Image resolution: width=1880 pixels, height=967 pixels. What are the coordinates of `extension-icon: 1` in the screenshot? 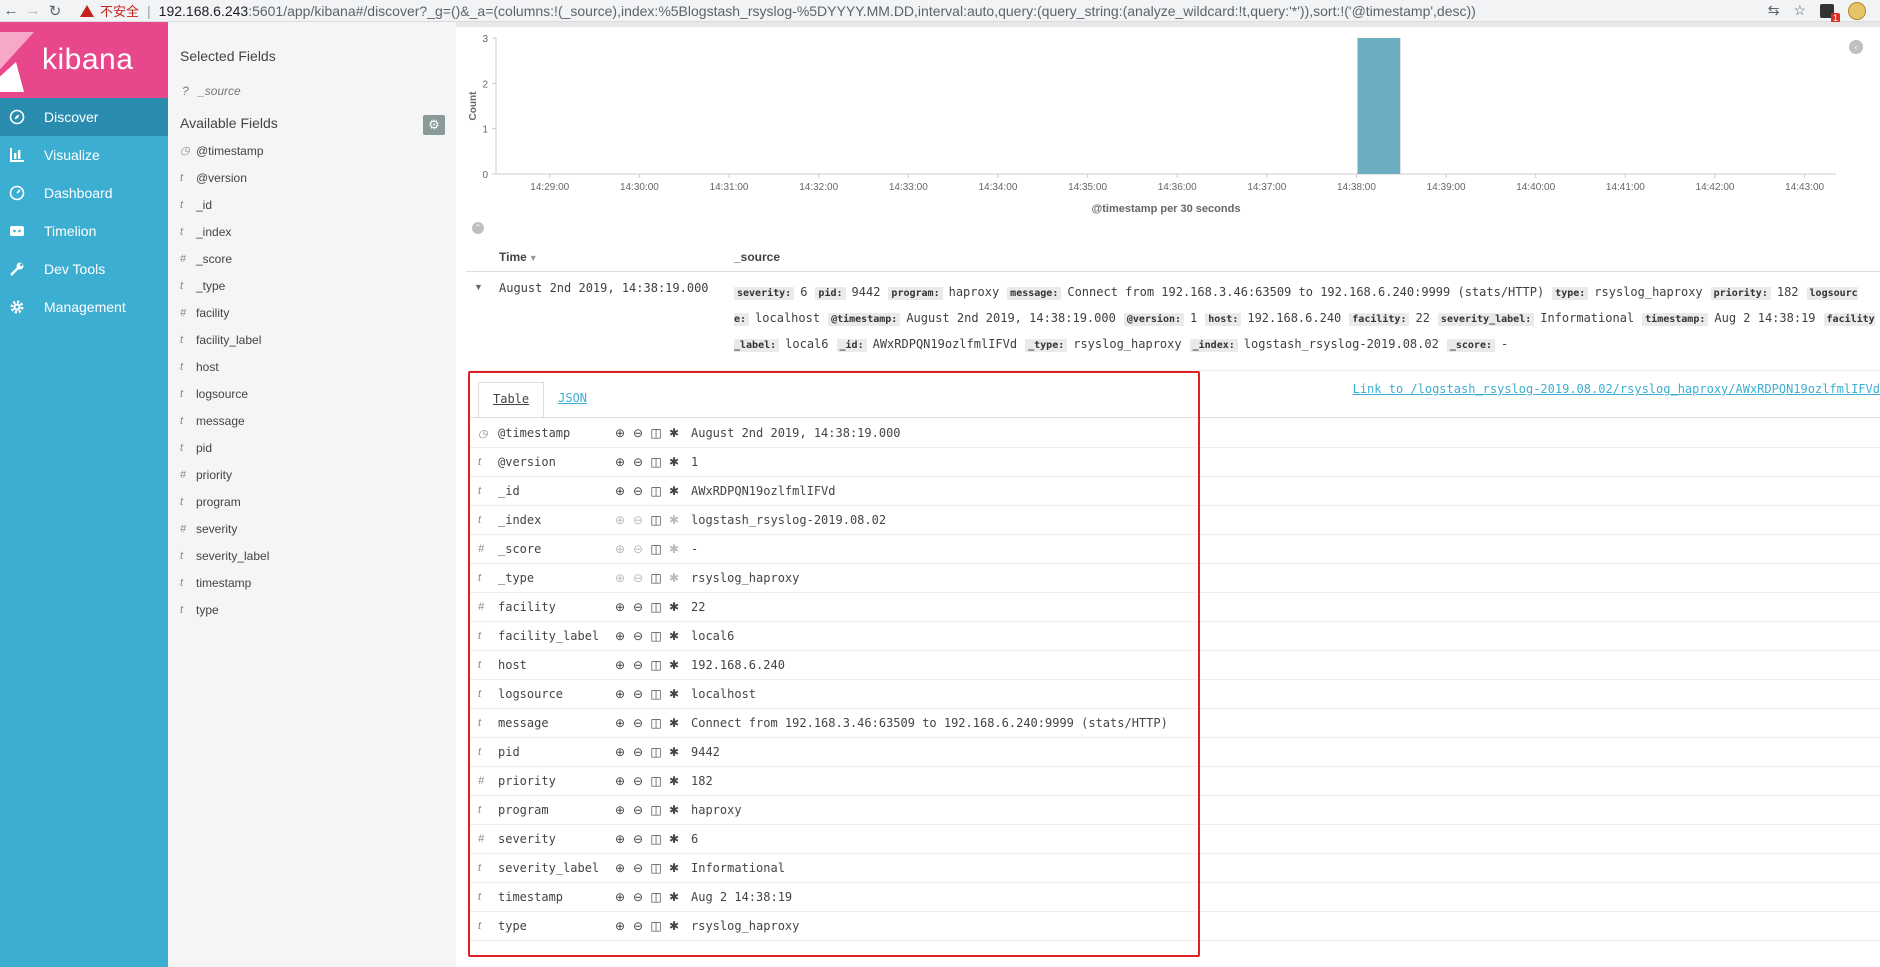 It's located at (1830, 13).